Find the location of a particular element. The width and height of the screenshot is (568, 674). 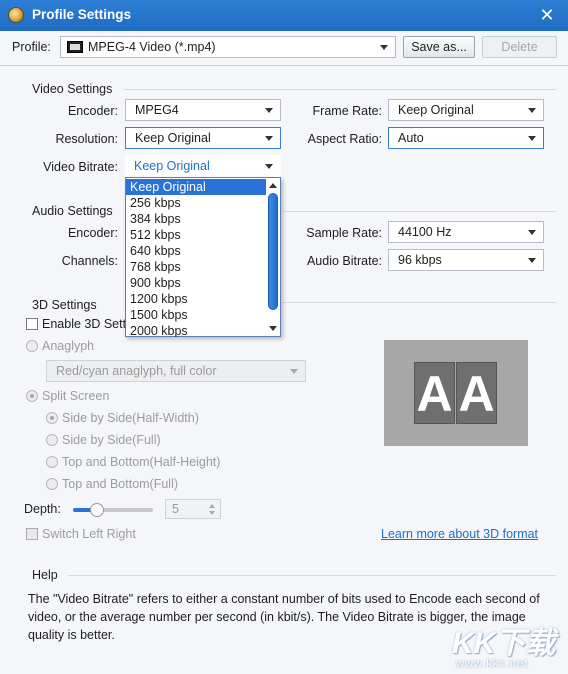

sample-rate-value: 44100 Hz is located at coordinates (425, 232).